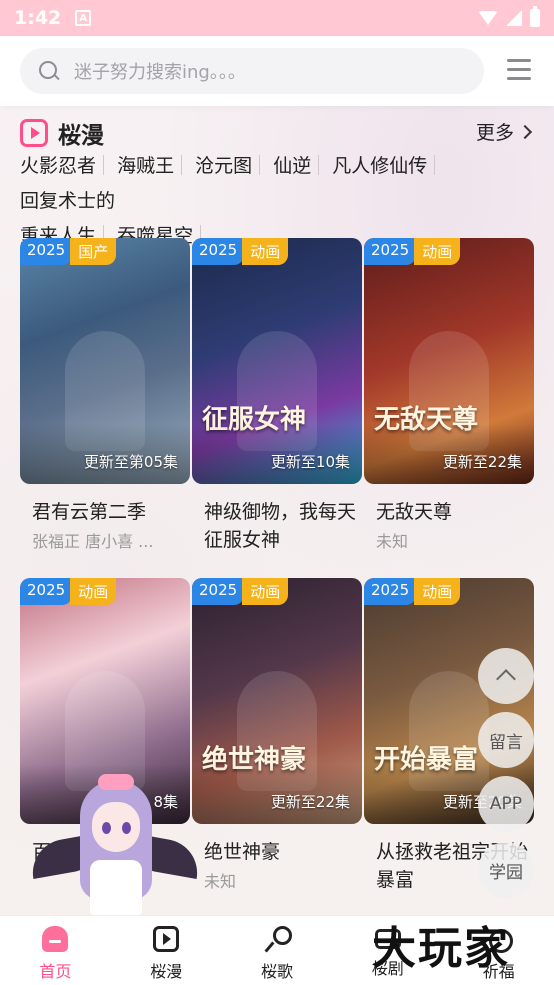 This screenshot has width=554, height=985. I want to click on search-icon, so click(49, 71).